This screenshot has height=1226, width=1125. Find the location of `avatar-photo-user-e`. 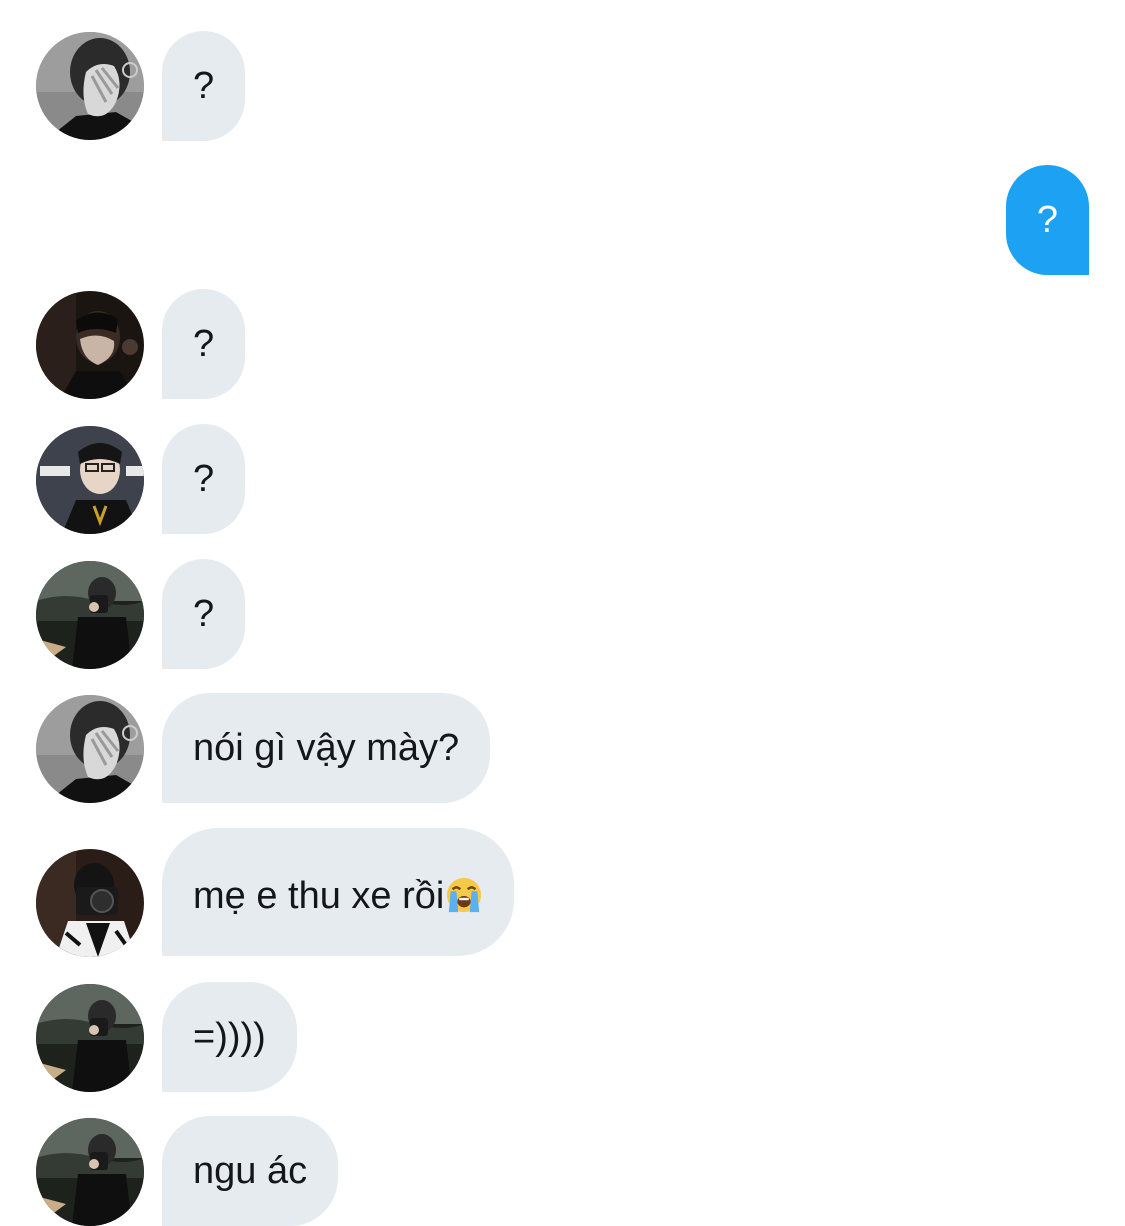

avatar-photo-user-e is located at coordinates (90, 903).